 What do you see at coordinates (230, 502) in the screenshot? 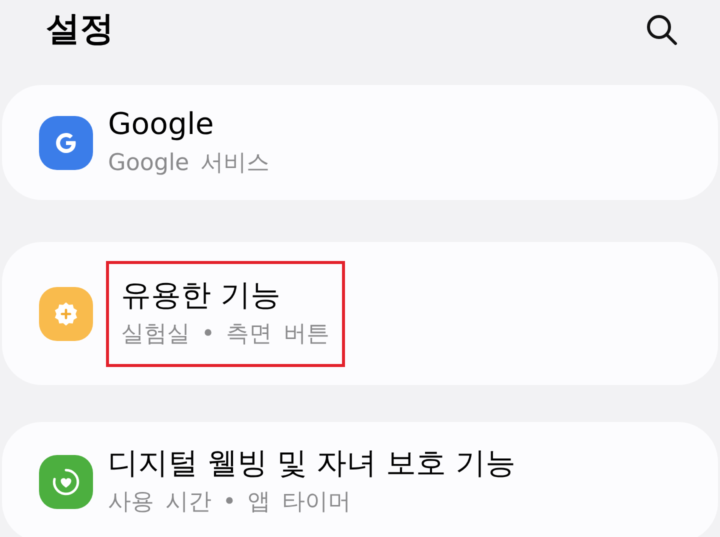
I see `item-subtitle: 사용 시간 • 앱 타이머` at bounding box center [230, 502].